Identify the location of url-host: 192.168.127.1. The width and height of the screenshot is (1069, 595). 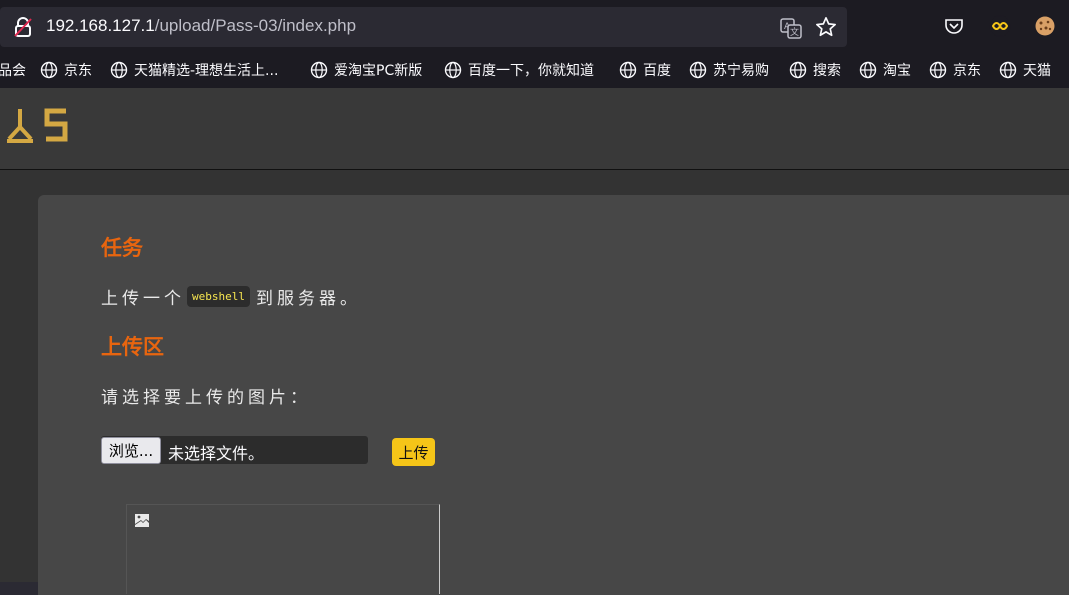
(100, 25).